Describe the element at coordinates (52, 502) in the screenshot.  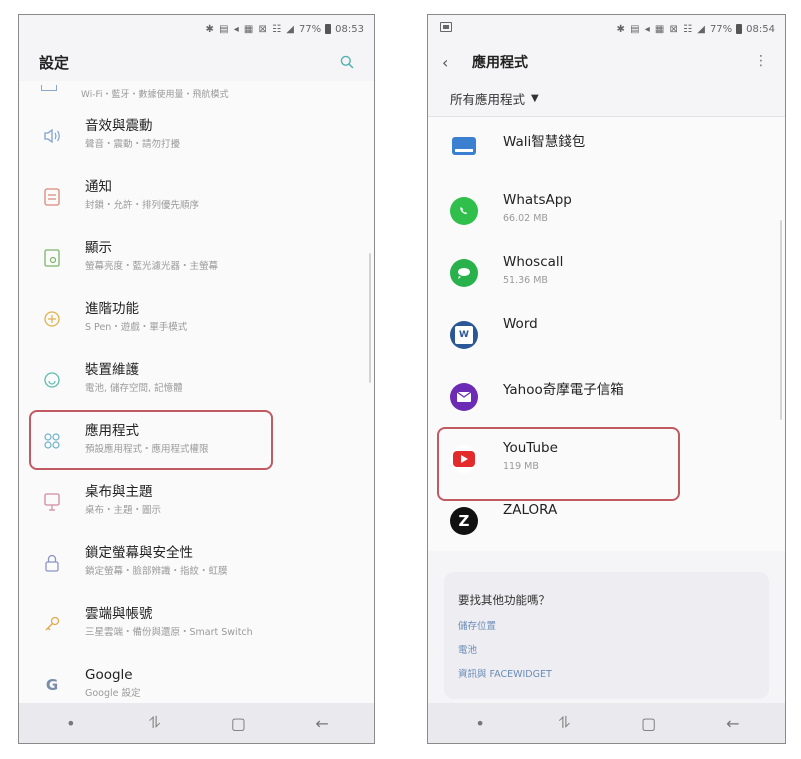
I see `wallpaper-icon` at that location.